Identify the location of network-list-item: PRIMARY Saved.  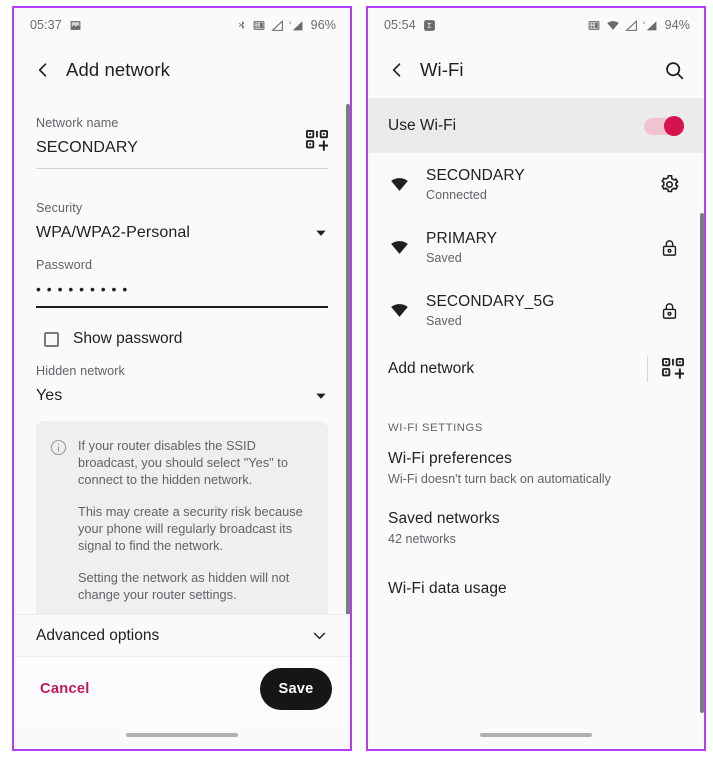
(536, 247).